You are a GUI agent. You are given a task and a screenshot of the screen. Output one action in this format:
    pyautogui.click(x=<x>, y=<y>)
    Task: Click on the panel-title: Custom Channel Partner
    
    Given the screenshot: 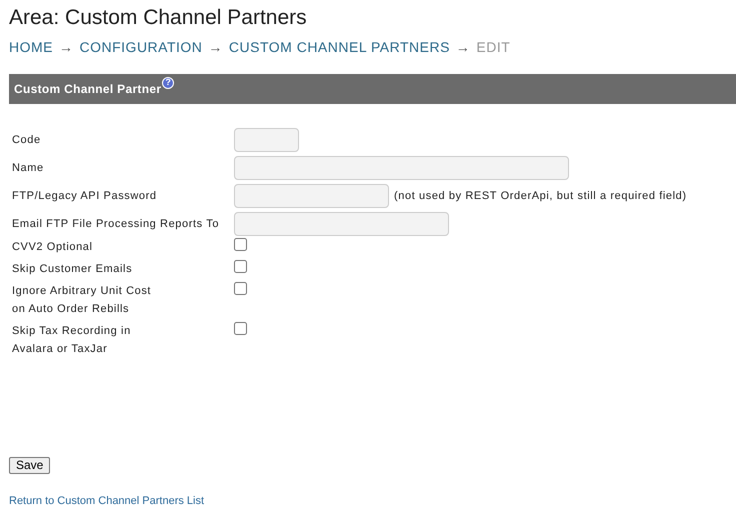 What is the action you would take?
    pyautogui.click(x=88, y=89)
    